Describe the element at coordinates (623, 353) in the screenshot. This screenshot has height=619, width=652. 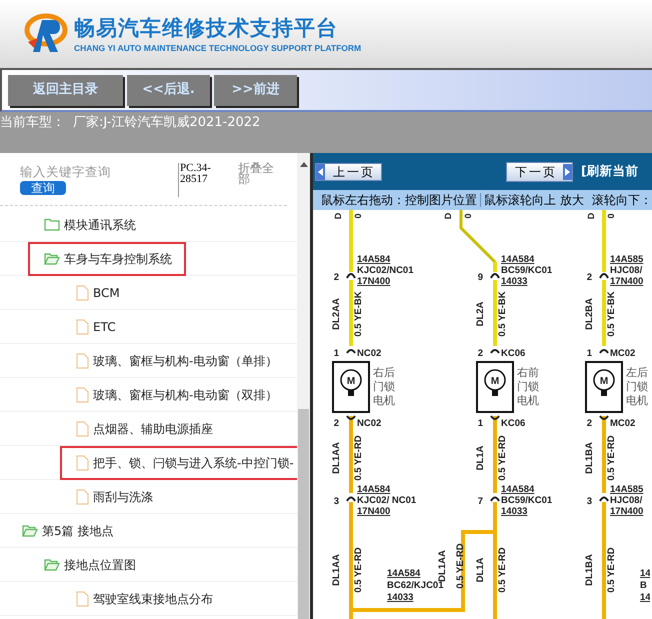
I see `pin-label: MC02` at that location.